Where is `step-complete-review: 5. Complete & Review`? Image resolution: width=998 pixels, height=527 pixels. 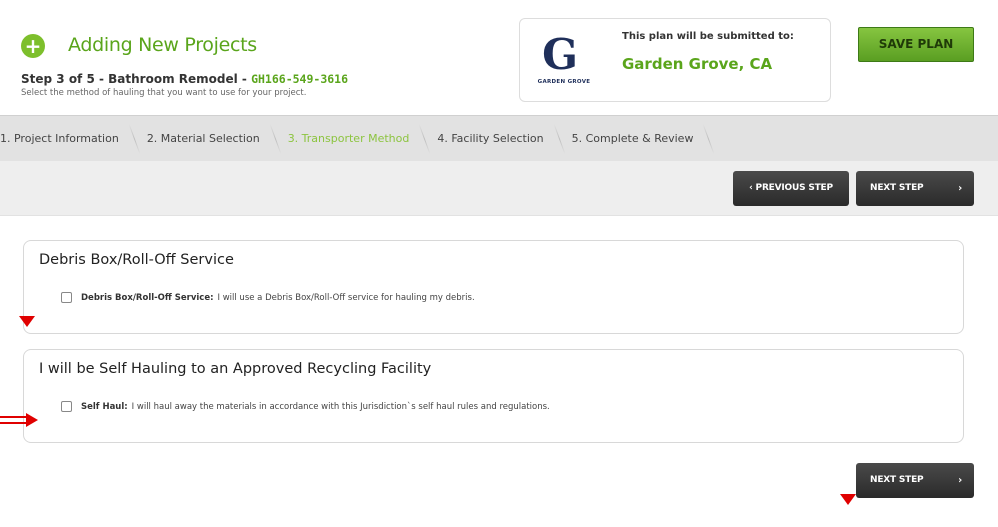 step-complete-review: 5. Complete & Review is located at coordinates (635, 139).